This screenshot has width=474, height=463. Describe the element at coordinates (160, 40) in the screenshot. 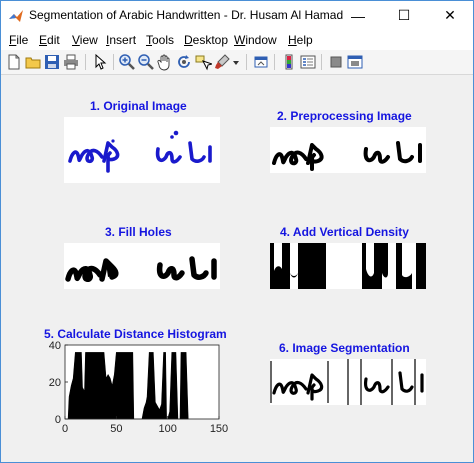

I see `menu-tools: Tools` at that location.